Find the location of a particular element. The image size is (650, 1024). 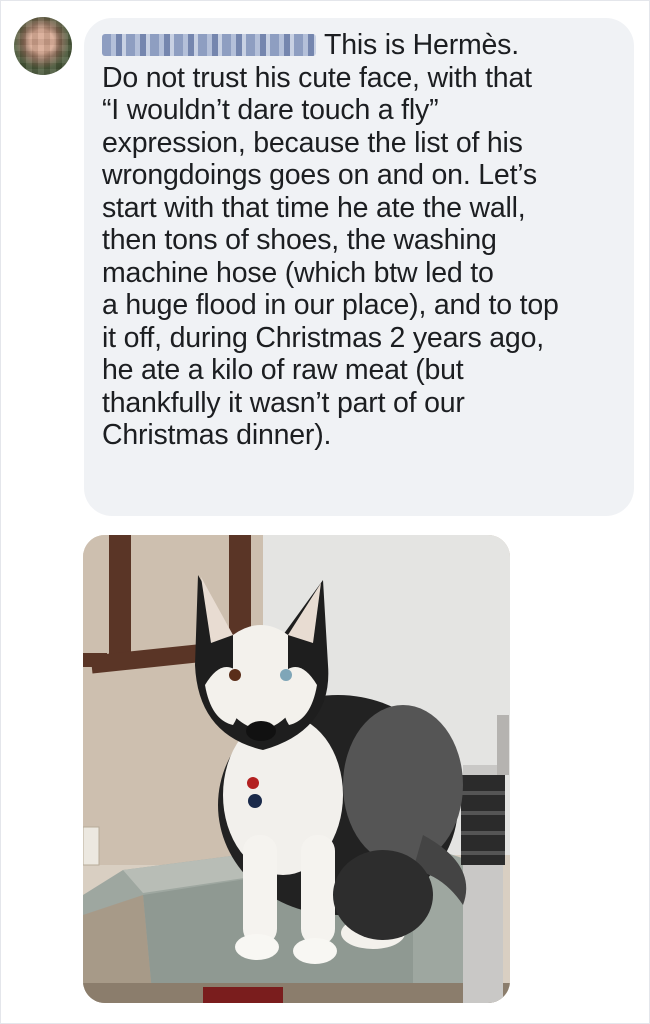

comment-line: Do not trust his cute face, with that is located at coordinates (317, 77).